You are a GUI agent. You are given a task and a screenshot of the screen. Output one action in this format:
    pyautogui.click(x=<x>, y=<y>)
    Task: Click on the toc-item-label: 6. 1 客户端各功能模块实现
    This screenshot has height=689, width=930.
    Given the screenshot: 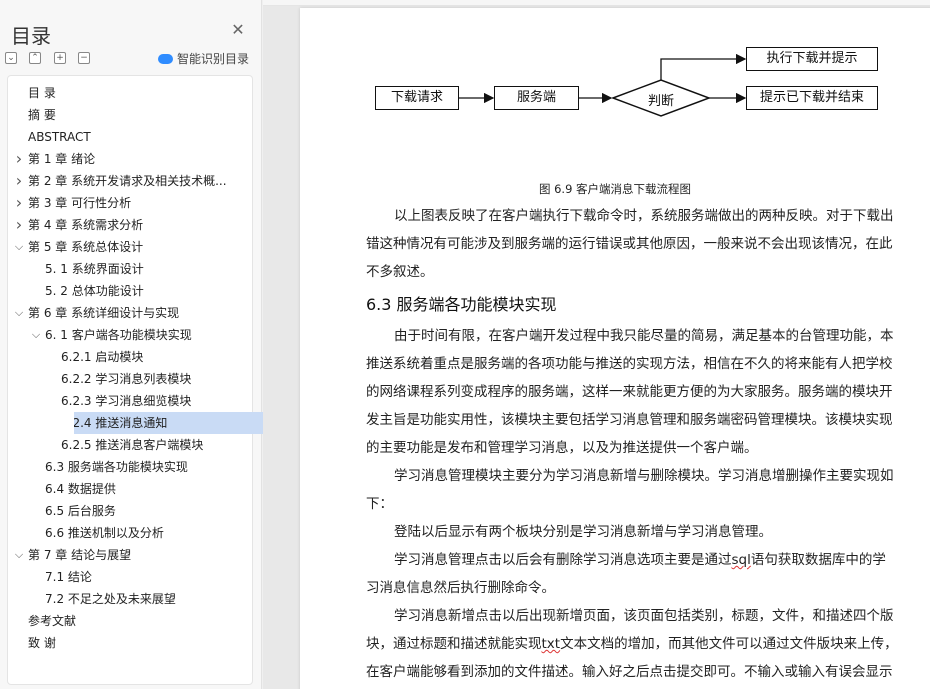 What is the action you would take?
    pyautogui.click(x=118, y=335)
    